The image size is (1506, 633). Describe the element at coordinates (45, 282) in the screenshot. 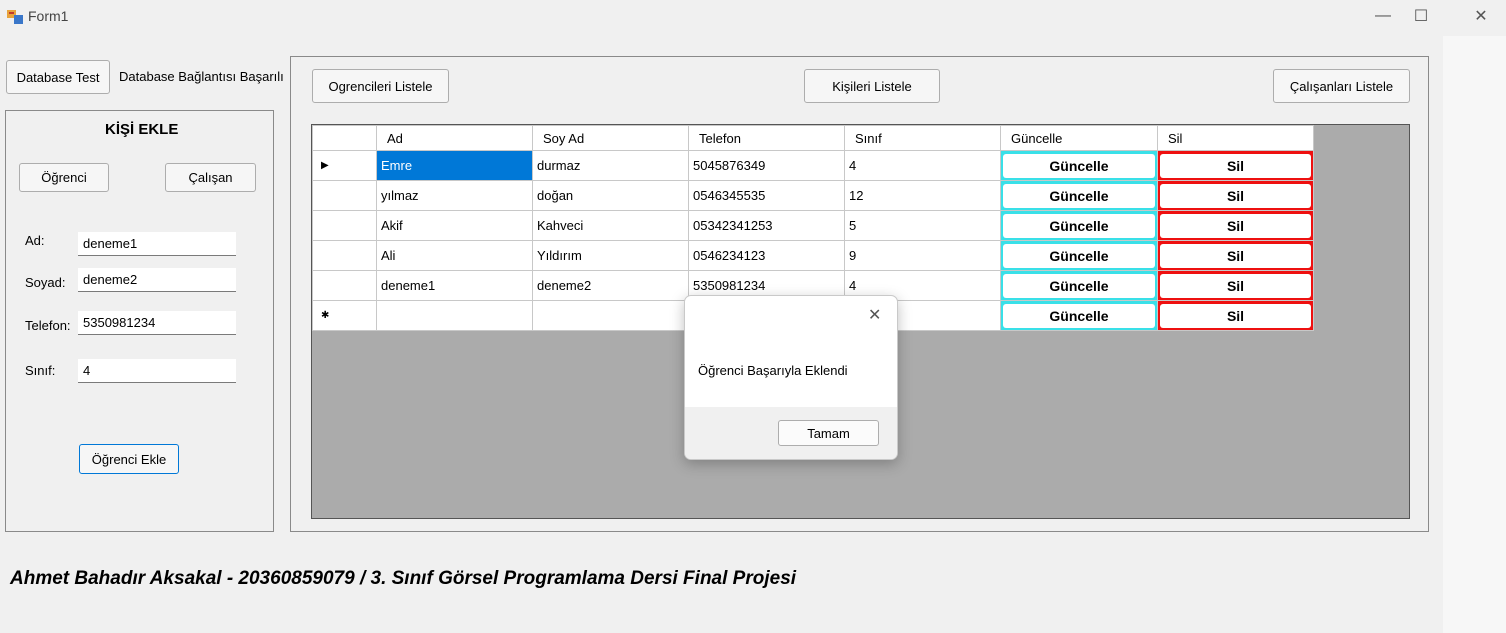

I see `soyad-label: Soyad:` at that location.